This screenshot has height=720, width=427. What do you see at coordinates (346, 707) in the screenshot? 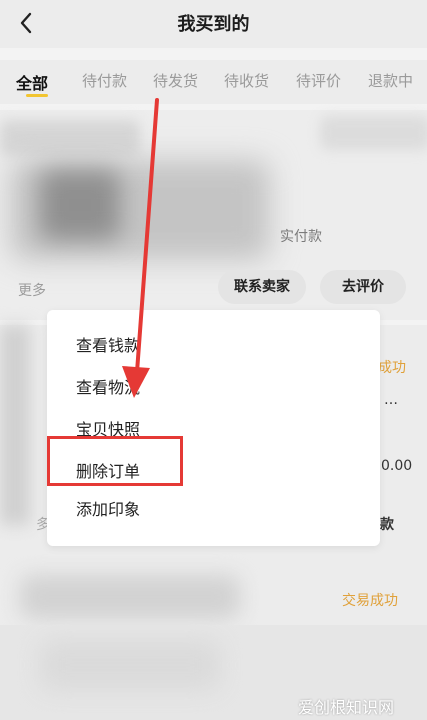
I see `watermark-text: 爱创根知识网` at bounding box center [346, 707].